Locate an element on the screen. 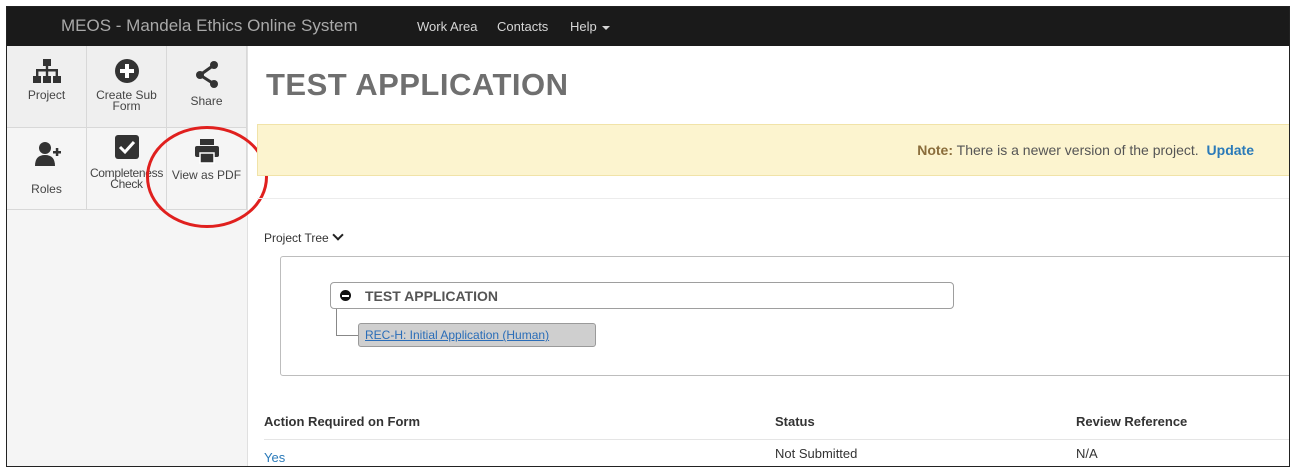  roles-label: Roles is located at coordinates (46, 189).